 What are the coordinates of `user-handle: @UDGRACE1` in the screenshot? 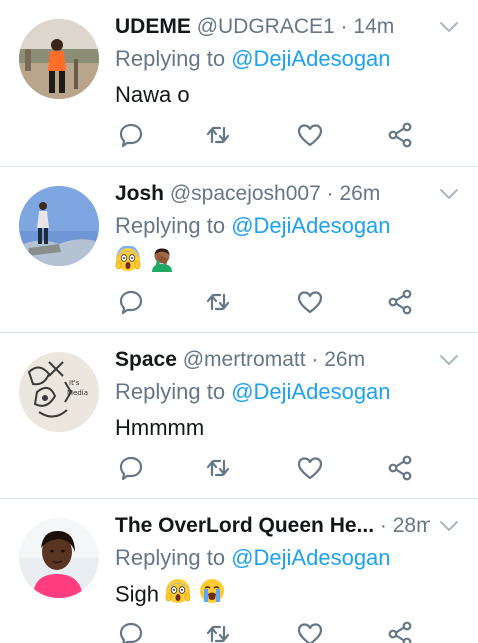 It's located at (266, 26).